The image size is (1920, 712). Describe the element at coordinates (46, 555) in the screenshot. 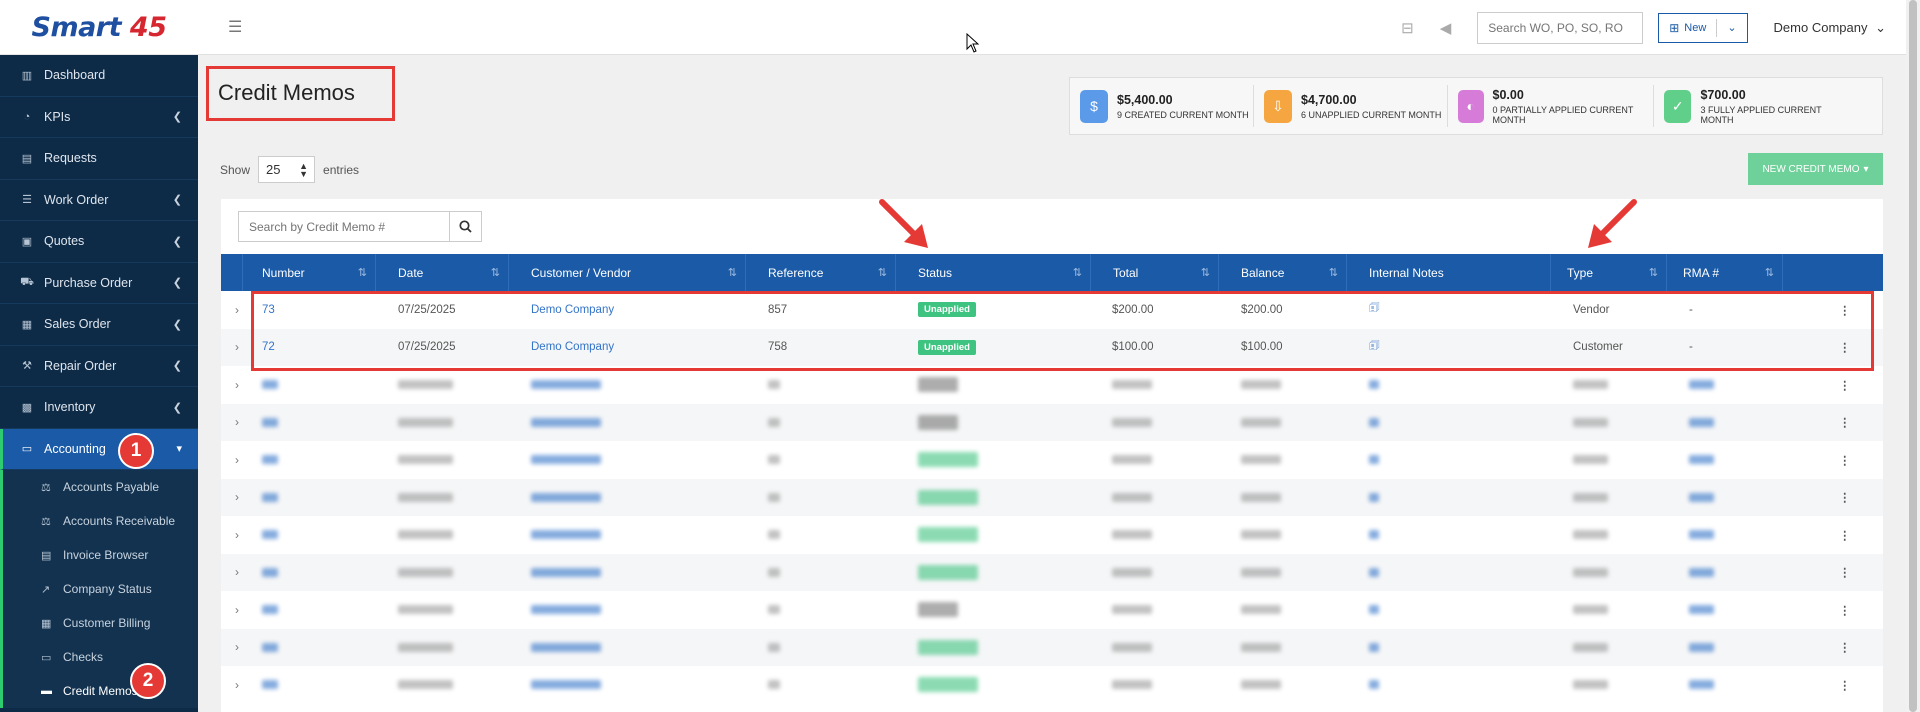

I see `invoice-icon: ▤` at that location.